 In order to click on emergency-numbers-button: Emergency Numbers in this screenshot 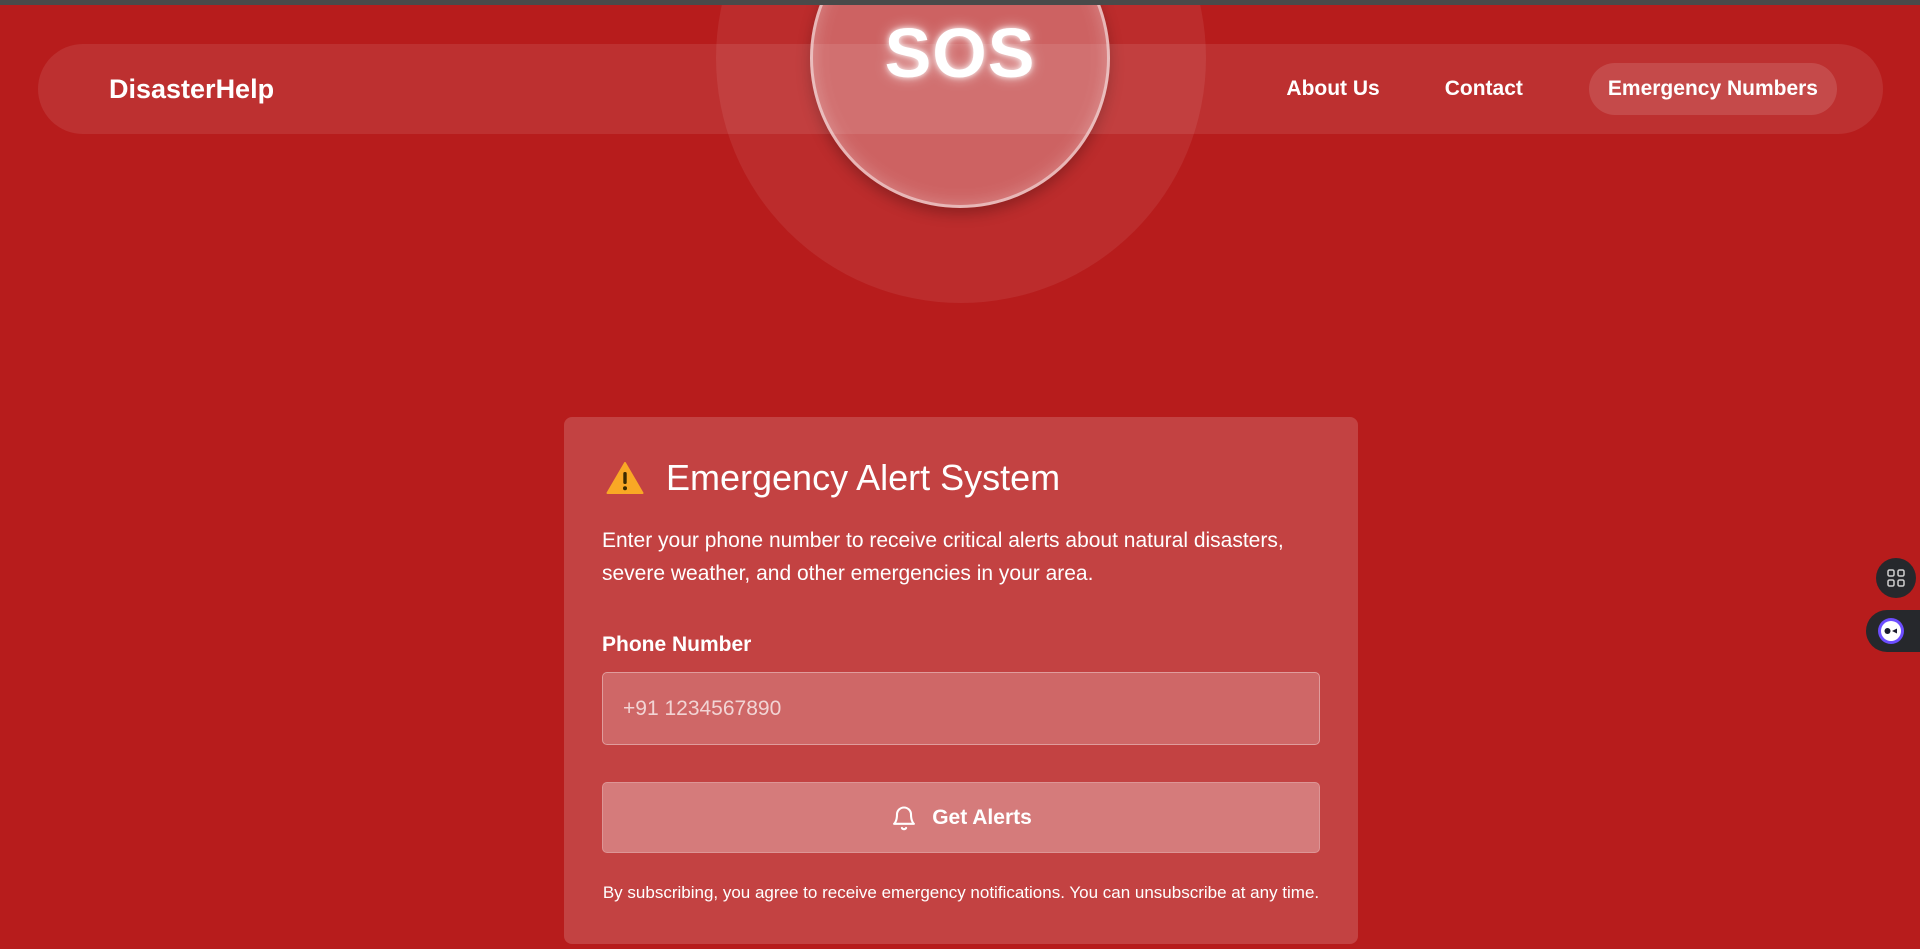, I will do `click(1712, 89)`.